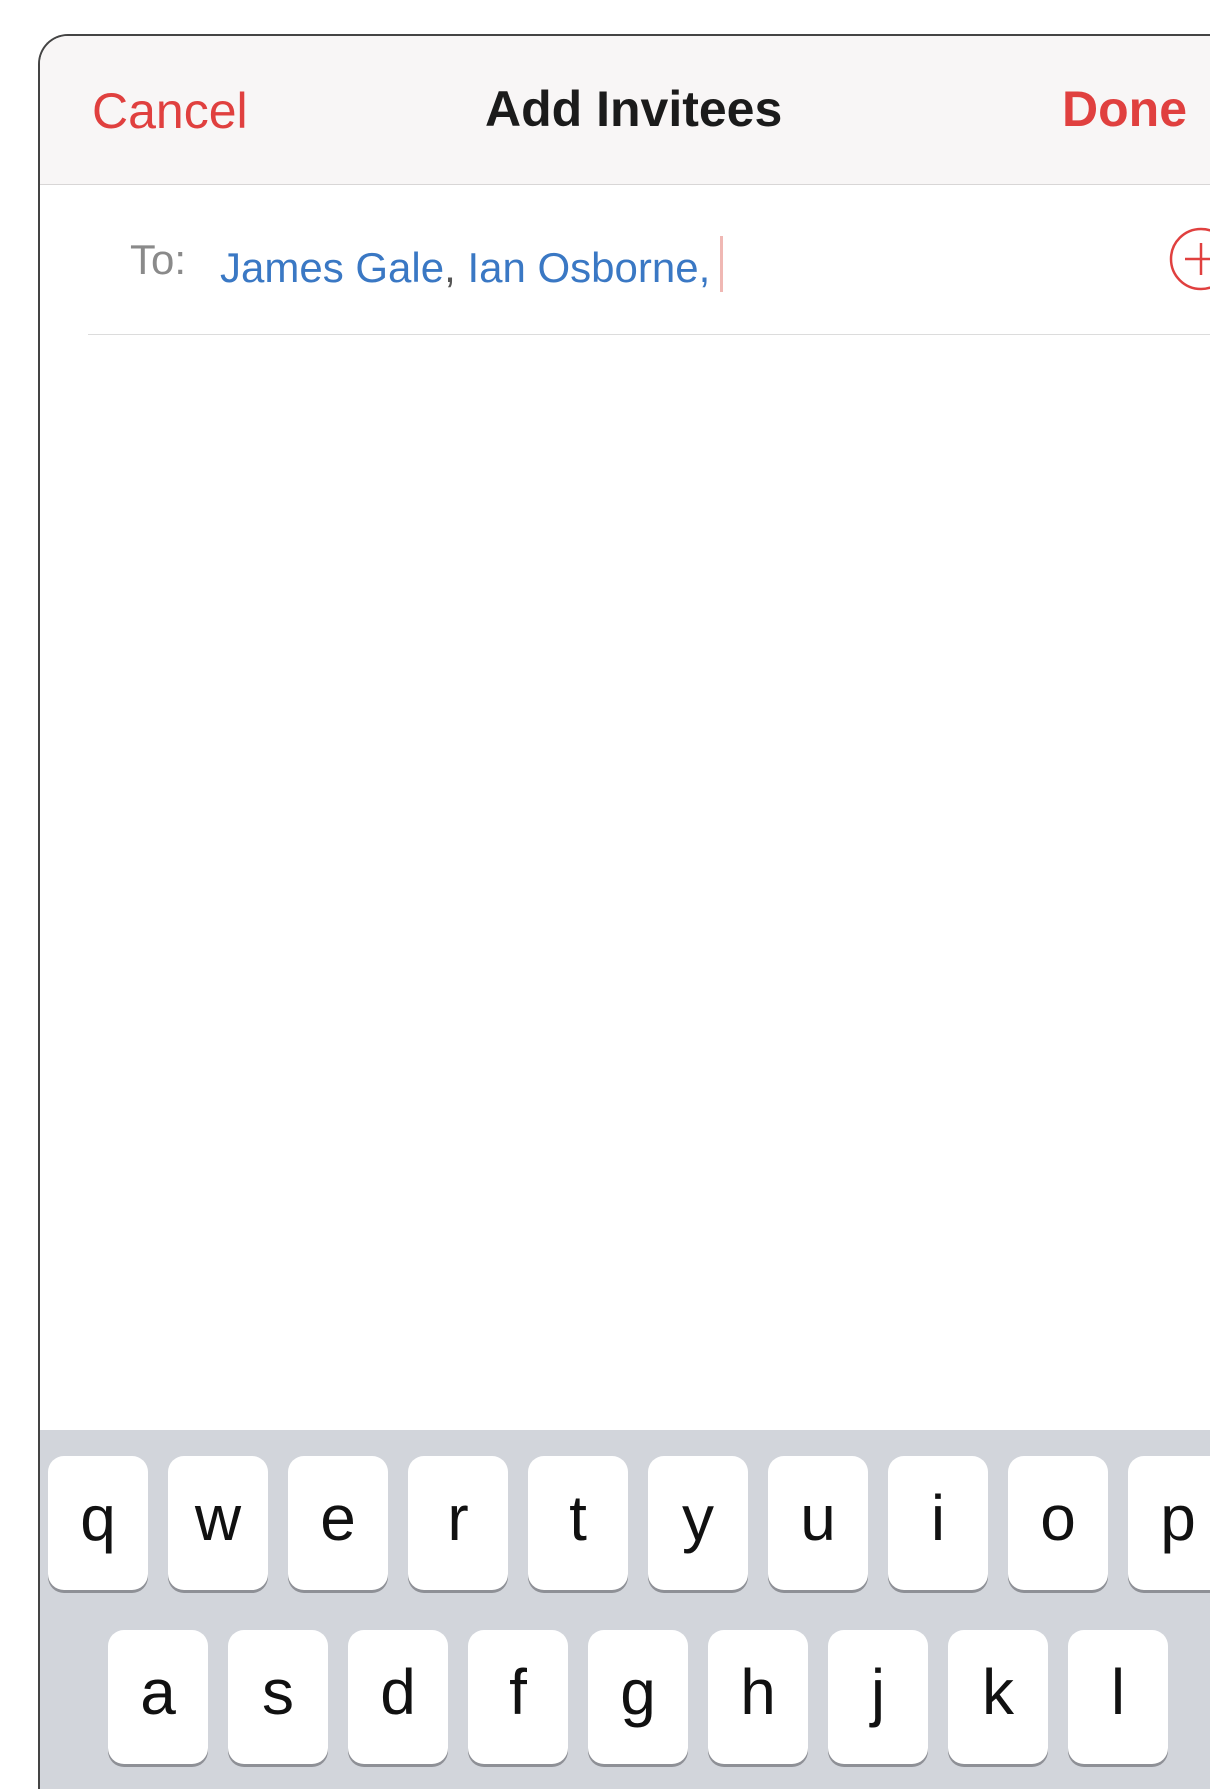 The height and width of the screenshot is (1789, 1210). I want to click on recipient-token: Ian Osborne, so click(582, 267).